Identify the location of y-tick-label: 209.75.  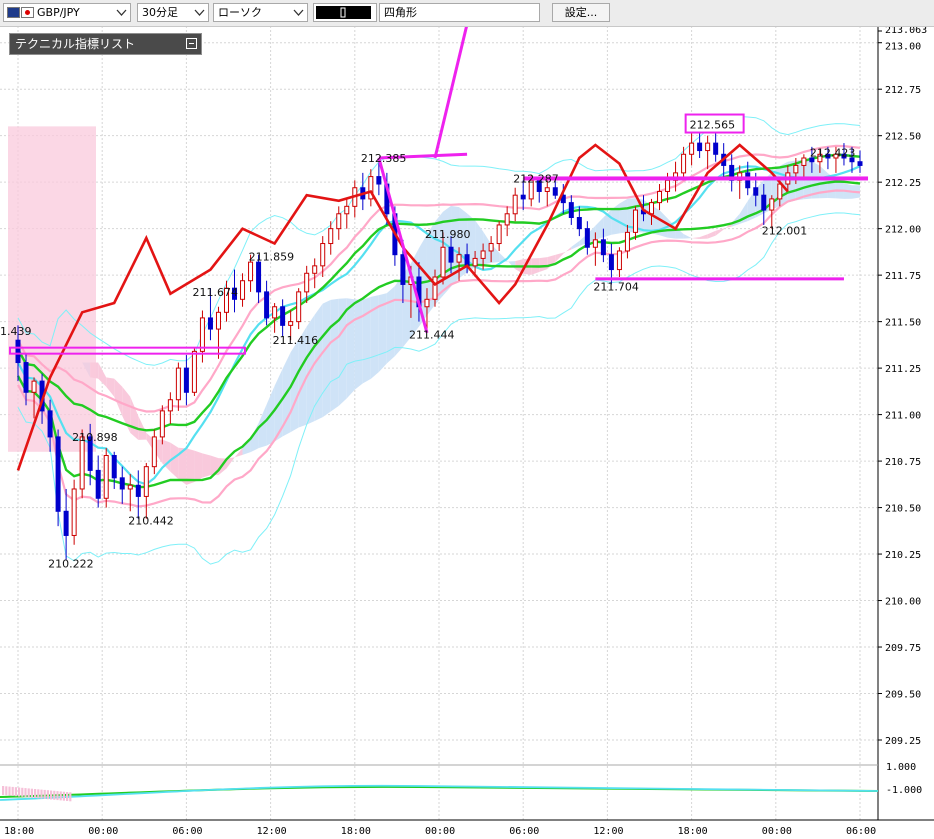
(903, 648).